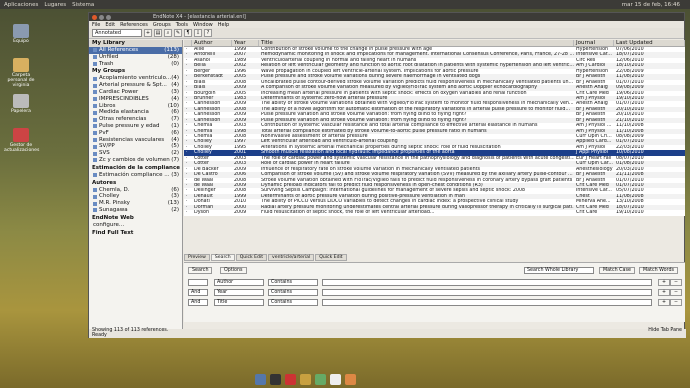  Describe the element at coordinates (350, 379) in the screenshot. I see `app-icon` at that location.